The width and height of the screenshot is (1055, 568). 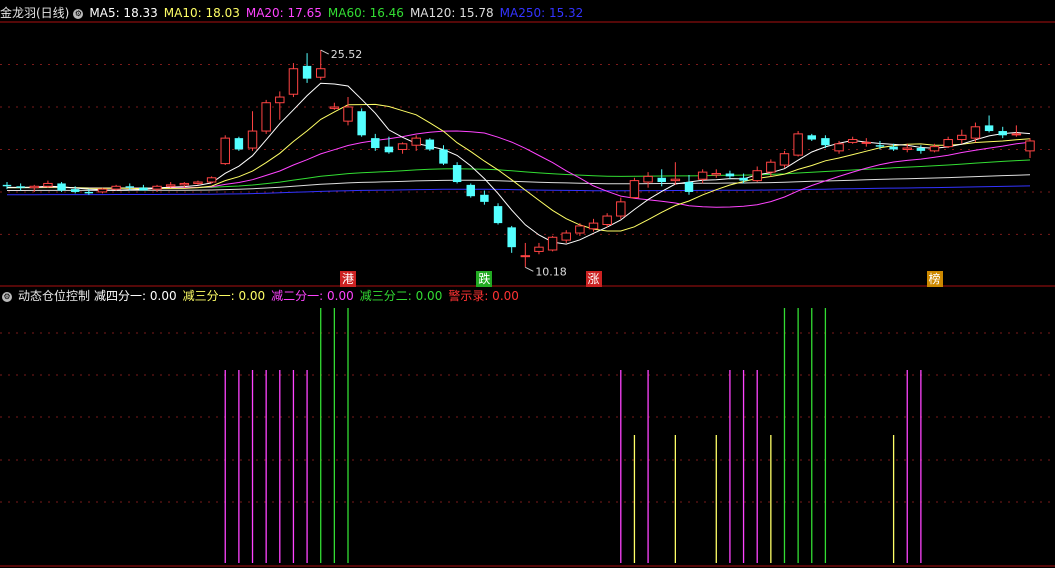 I want to click on indicator-legend-item: 减三分一: 0.00, so click(x=224, y=296).